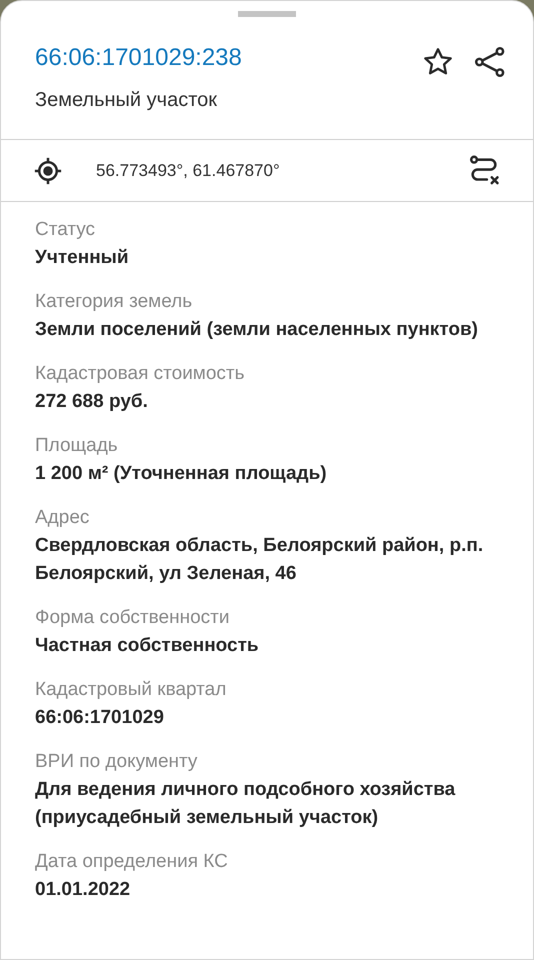  Describe the element at coordinates (100, 718) in the screenshot. I see `field-value: 66:06:1701029` at that location.